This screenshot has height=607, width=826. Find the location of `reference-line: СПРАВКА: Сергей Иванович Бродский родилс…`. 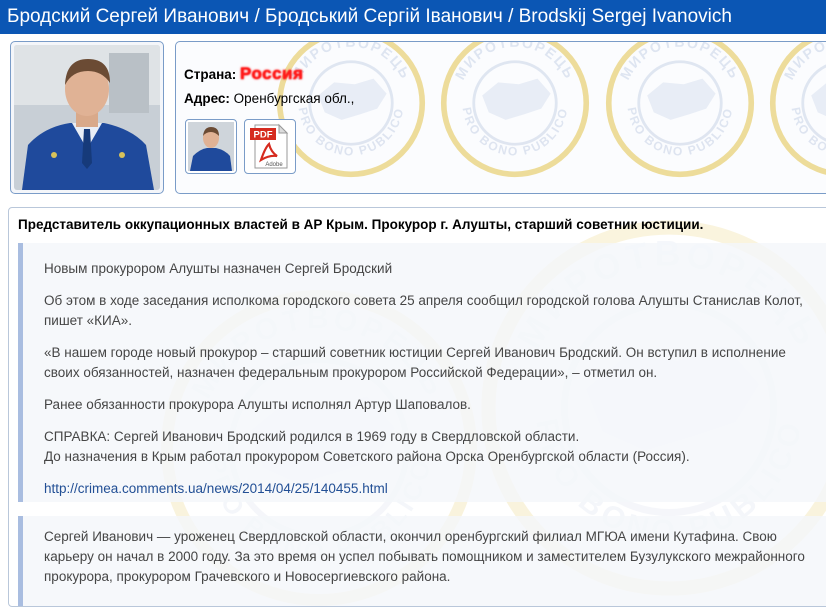

reference-line: СПРАВКА: Сергей Иванович Бродский родилс… is located at coordinates (312, 436).